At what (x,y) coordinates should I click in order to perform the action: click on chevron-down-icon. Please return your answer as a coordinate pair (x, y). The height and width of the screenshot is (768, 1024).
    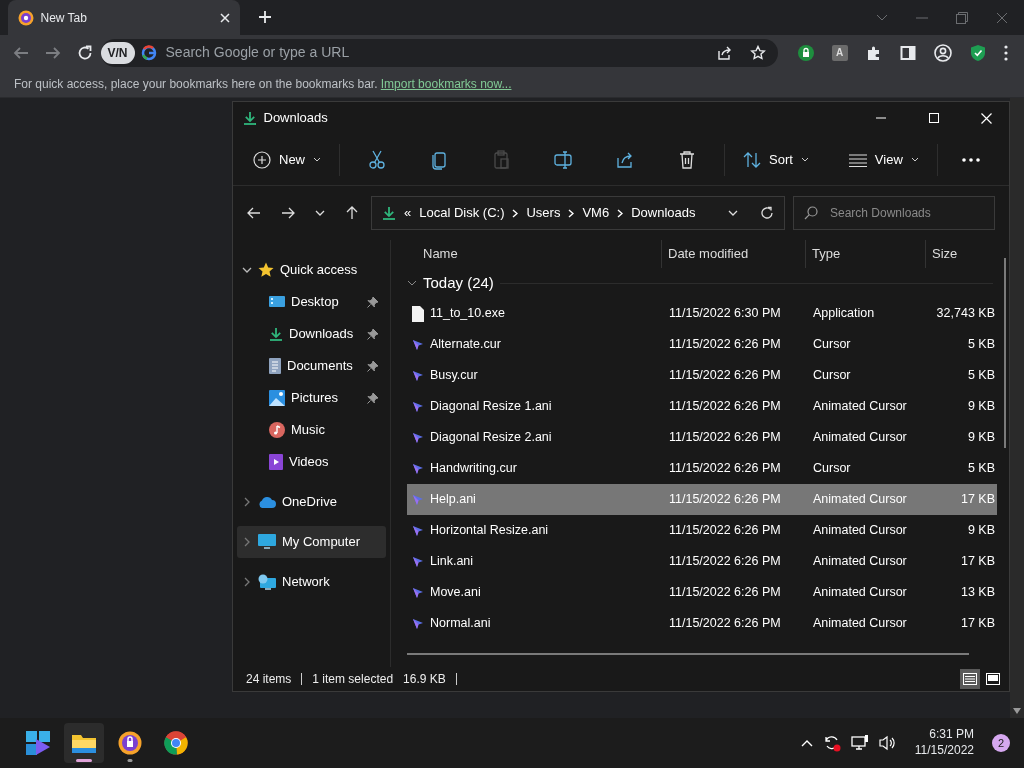
    Looking at the image, I should click on (882, 17).